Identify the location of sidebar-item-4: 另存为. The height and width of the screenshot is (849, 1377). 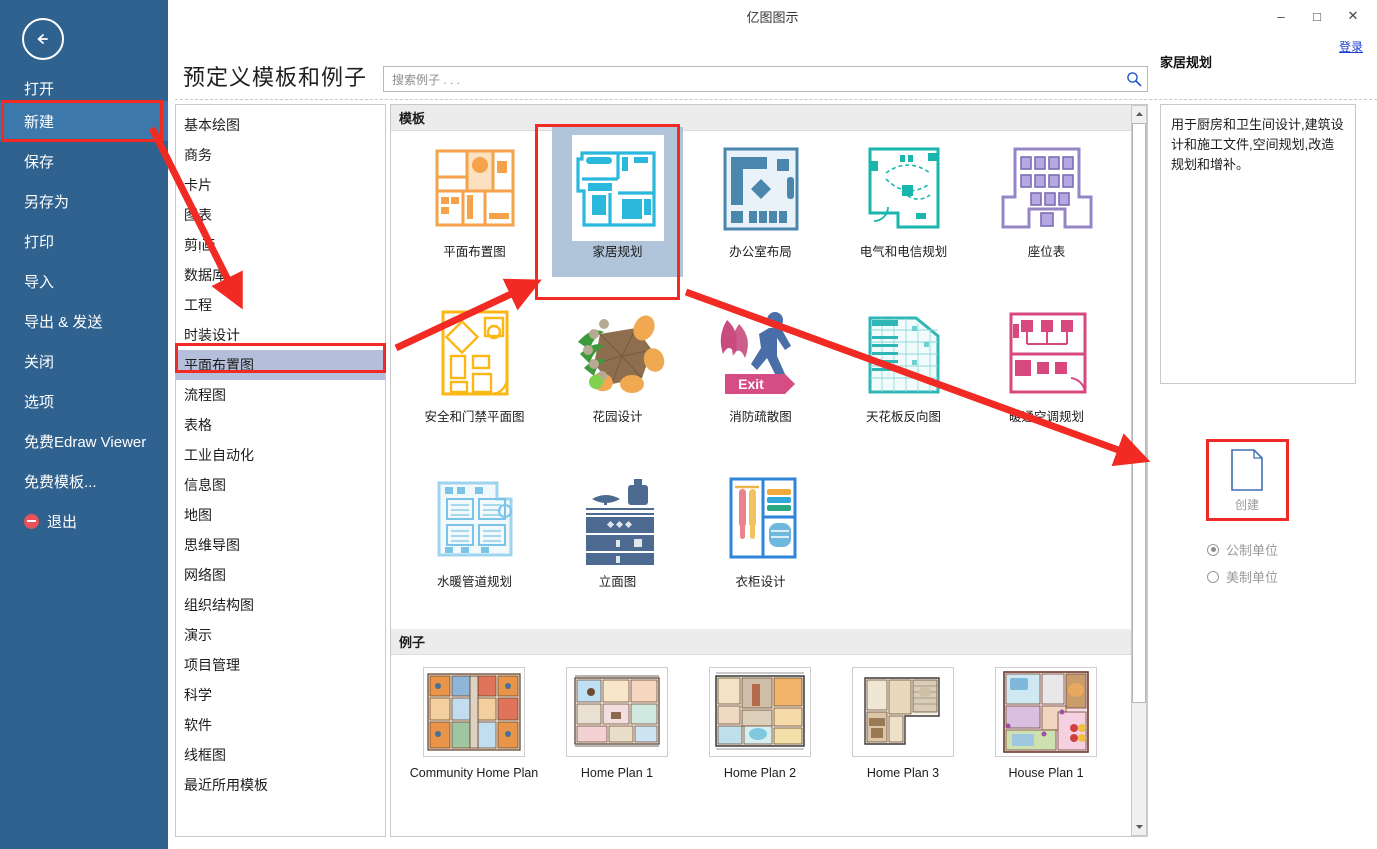
(84, 201).